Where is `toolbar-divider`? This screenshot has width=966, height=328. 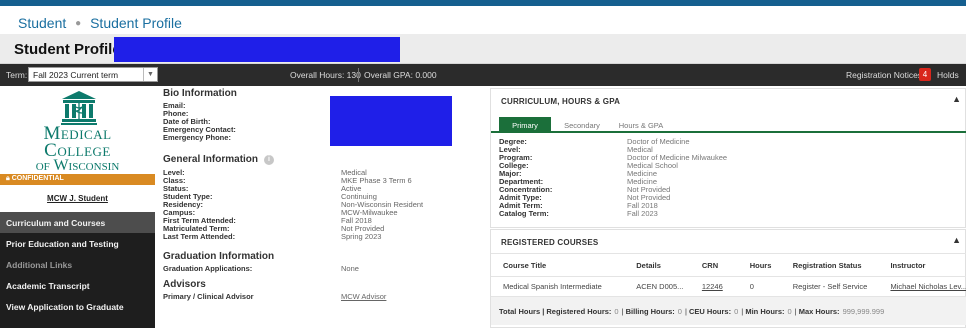
toolbar-divider is located at coordinates (358, 75).